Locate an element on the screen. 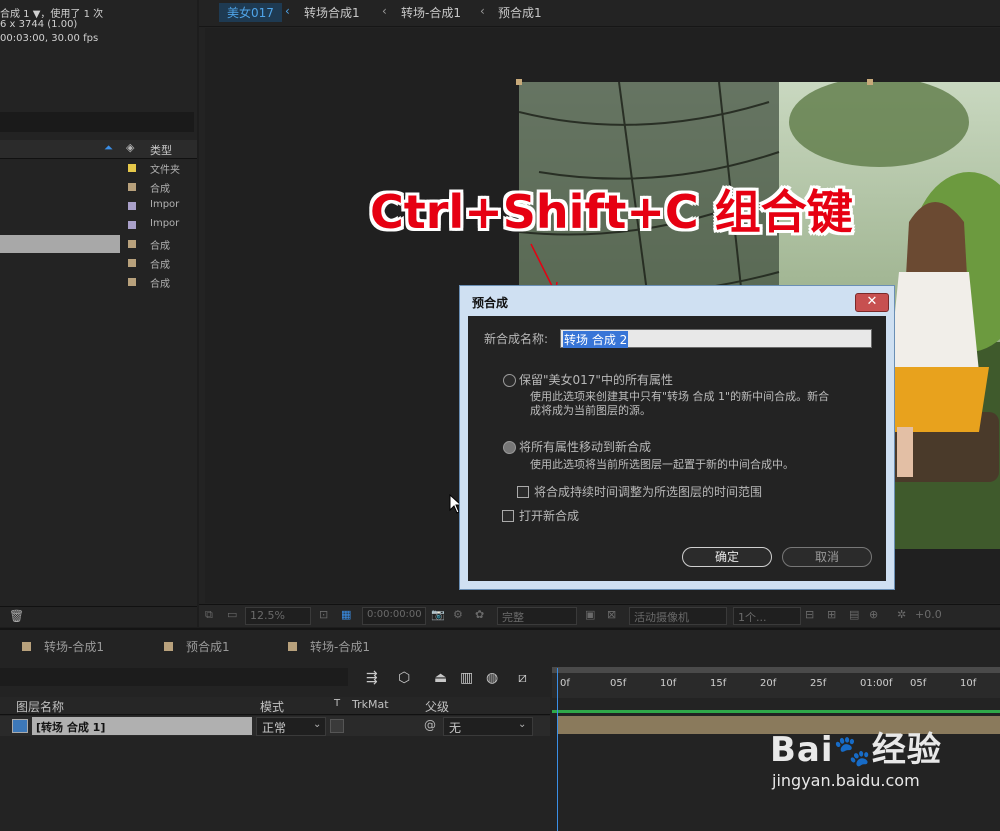  parent-dropdown: 无 ⌄ is located at coordinates (488, 726).